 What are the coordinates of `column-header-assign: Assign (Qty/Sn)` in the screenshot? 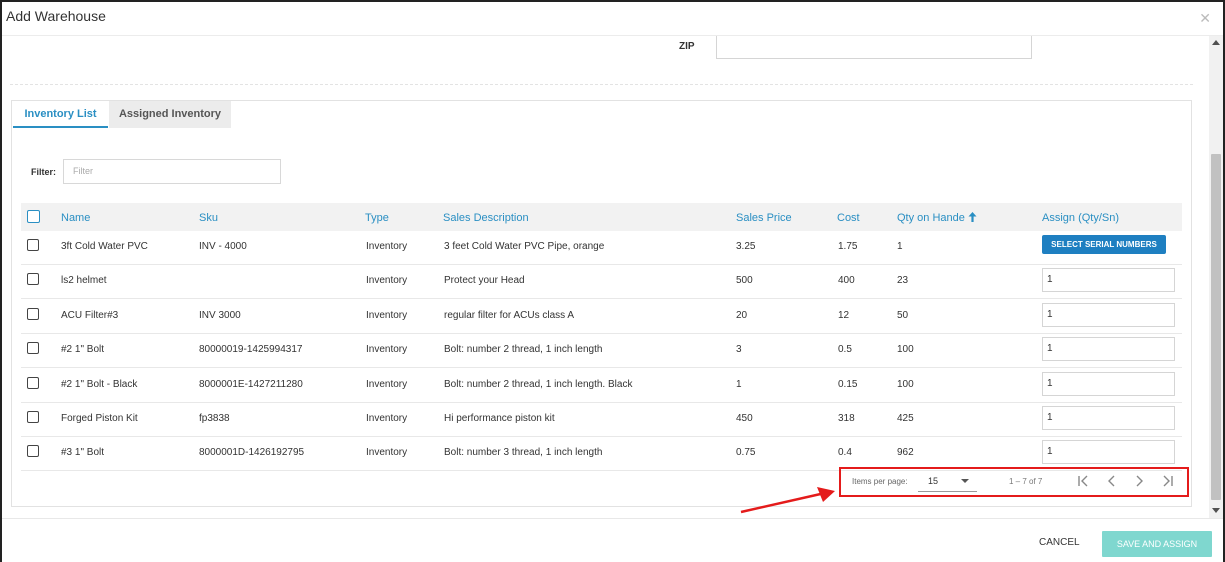 It's located at (1081, 218).